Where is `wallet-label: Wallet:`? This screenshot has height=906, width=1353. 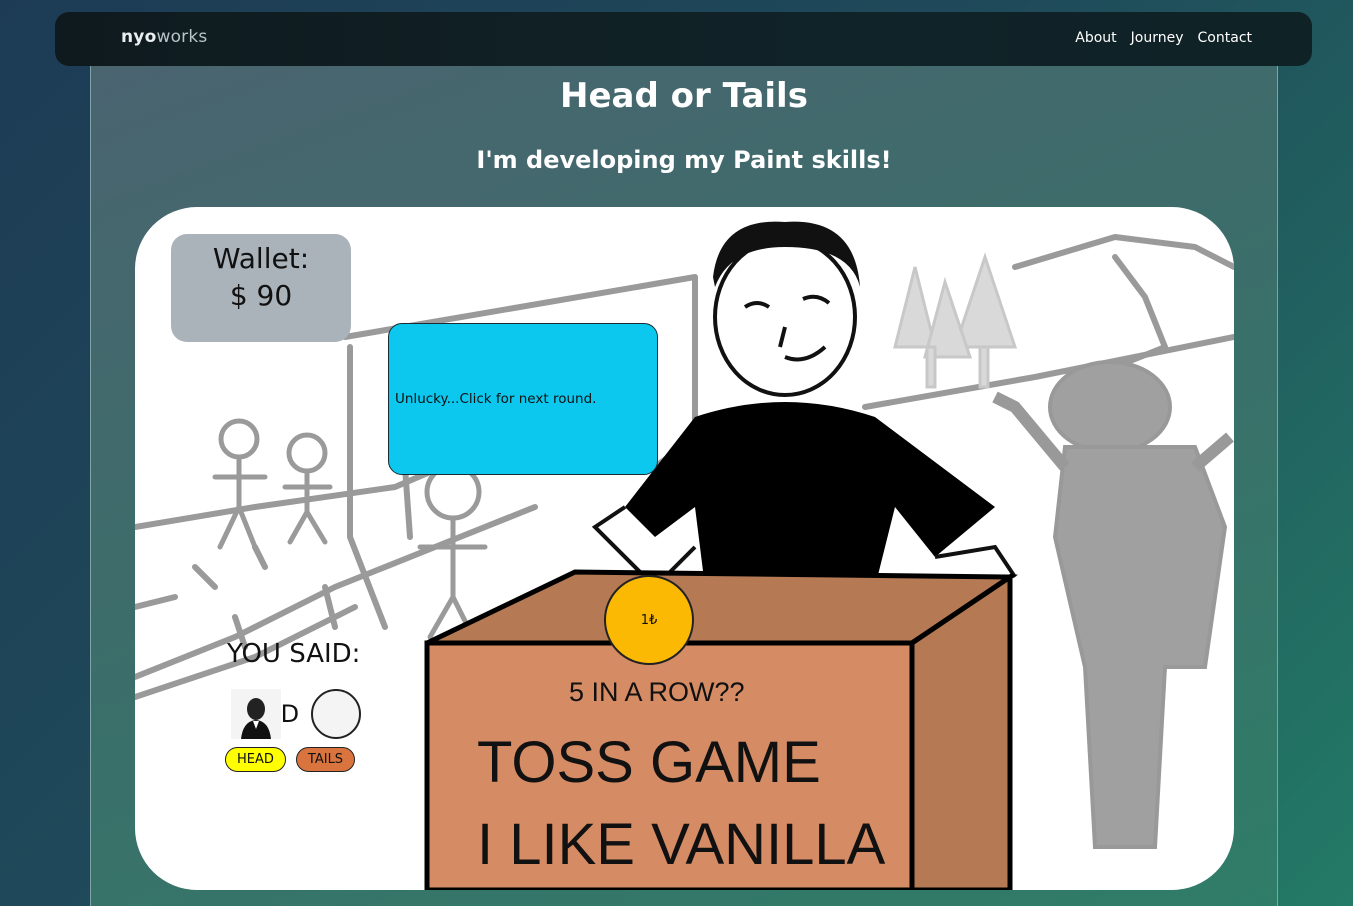
wallet-label: Wallet: is located at coordinates (261, 258).